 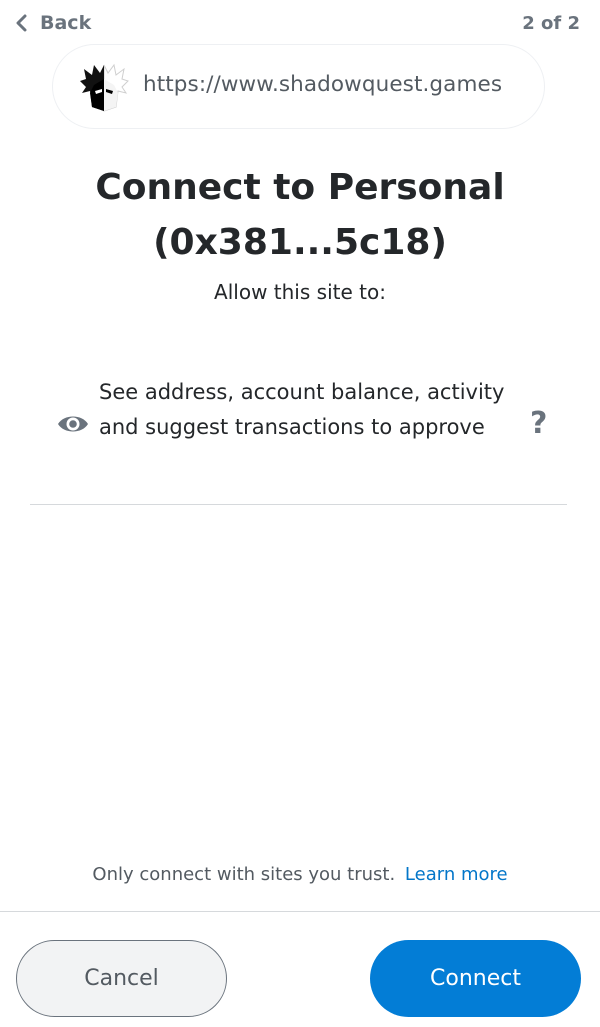 What do you see at coordinates (21, 23) in the screenshot?
I see `chevron-left-icon` at bounding box center [21, 23].